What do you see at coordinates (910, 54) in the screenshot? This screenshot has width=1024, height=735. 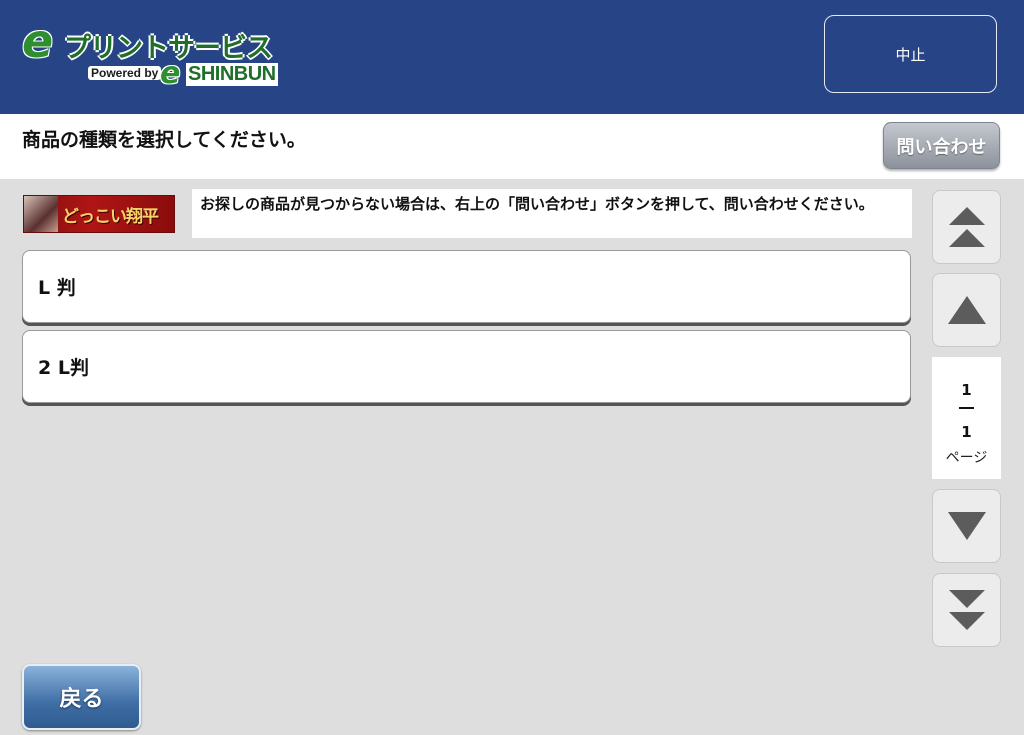 I see `cancel-button: 中止` at bounding box center [910, 54].